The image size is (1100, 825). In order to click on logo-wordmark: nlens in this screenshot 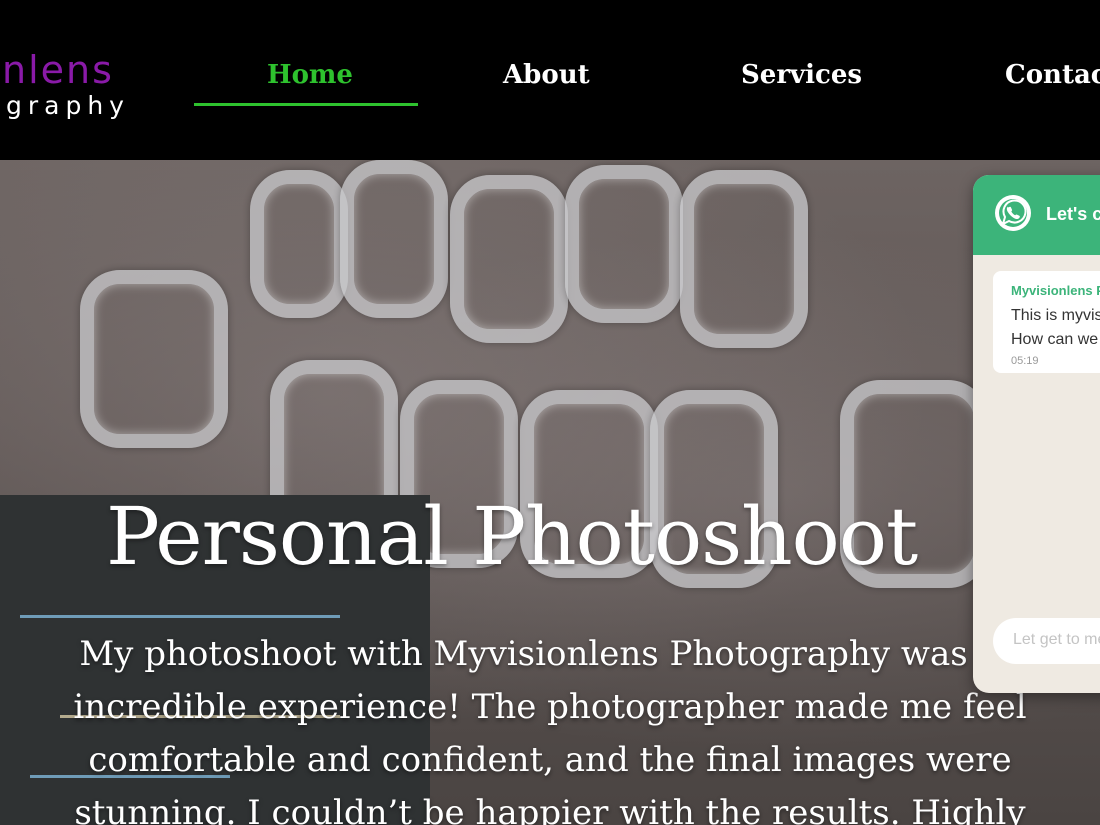, I will do `click(58, 70)`.